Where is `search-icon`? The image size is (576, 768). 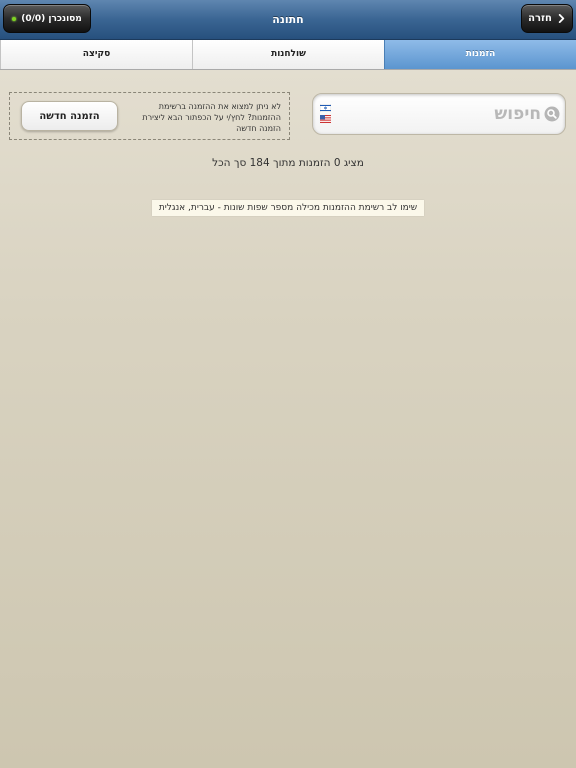 search-icon is located at coordinates (552, 114).